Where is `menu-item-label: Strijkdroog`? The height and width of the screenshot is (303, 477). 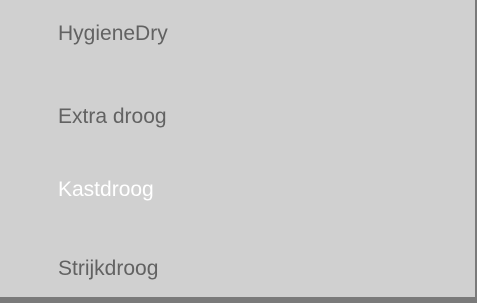
menu-item-label: Strijkdroog is located at coordinates (108, 268).